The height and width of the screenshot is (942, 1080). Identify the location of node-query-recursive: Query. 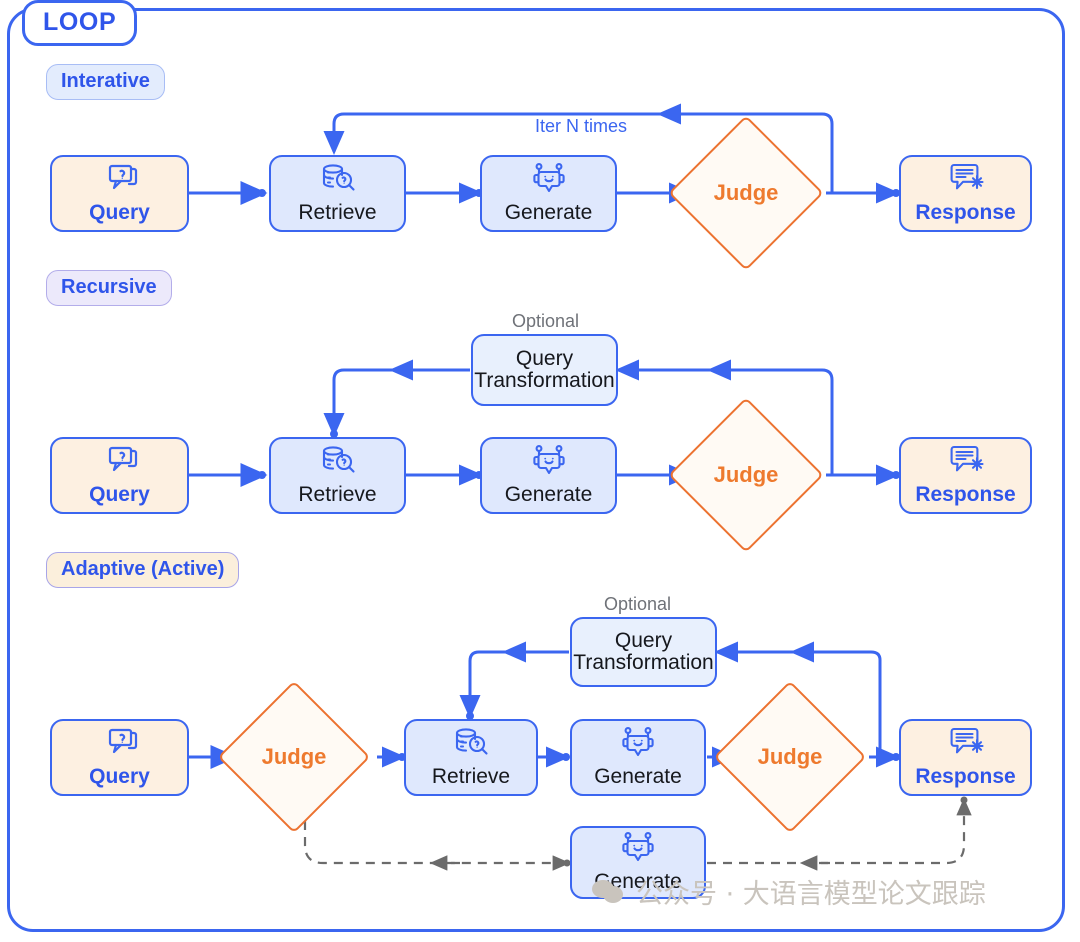
(119, 475).